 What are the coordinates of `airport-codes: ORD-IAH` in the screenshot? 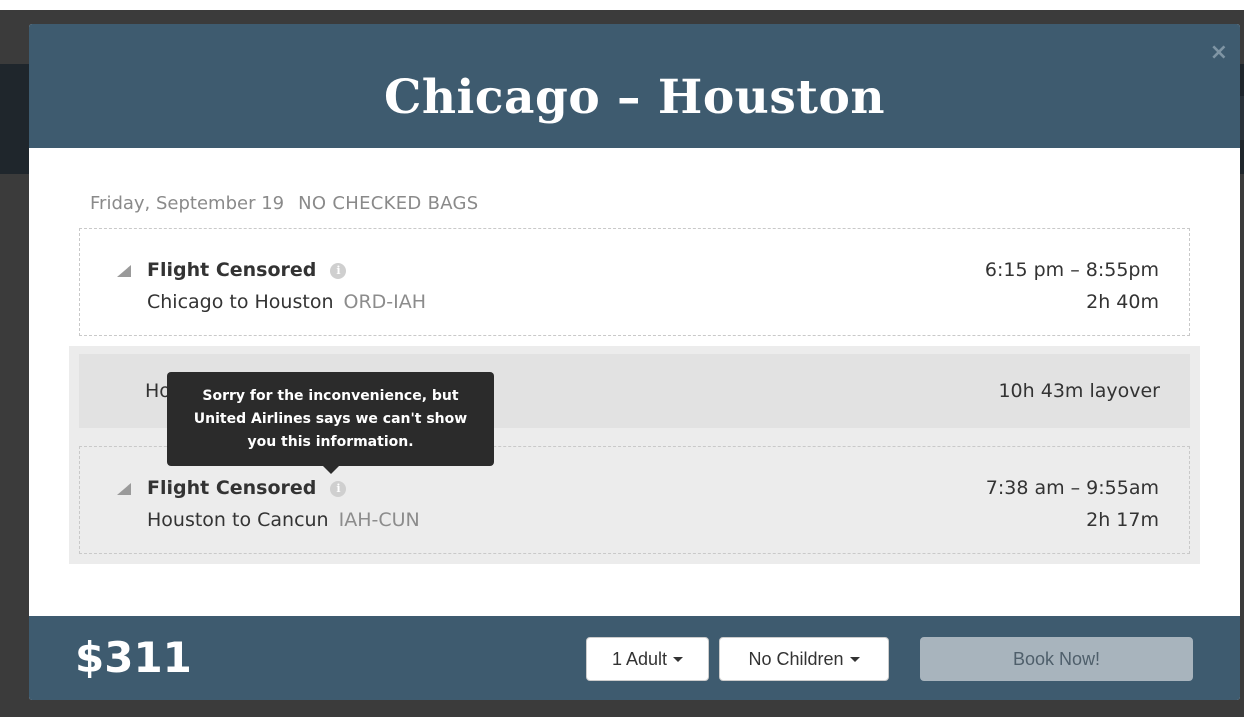 It's located at (385, 302).